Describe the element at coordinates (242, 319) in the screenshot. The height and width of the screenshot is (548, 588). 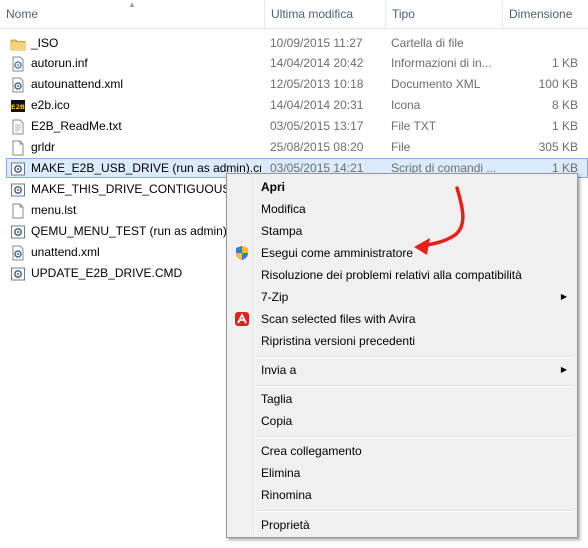
I see `avira-icon` at that location.